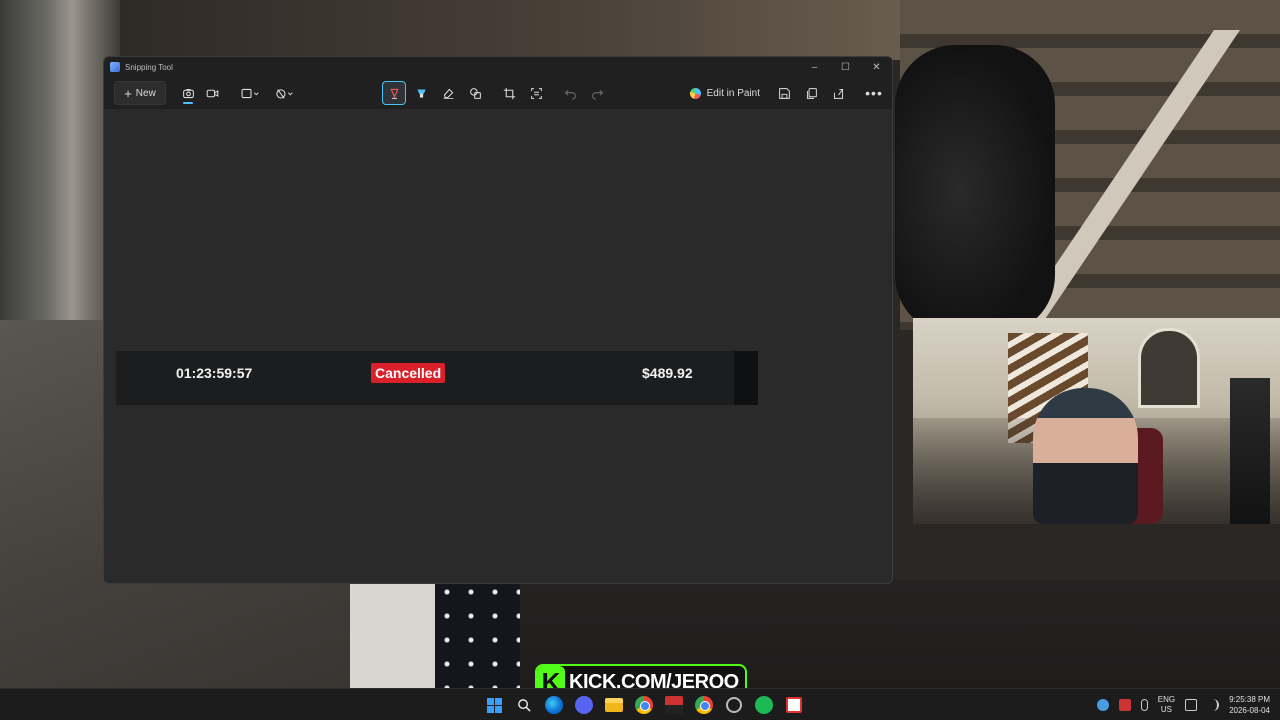 The height and width of the screenshot is (720, 1280). I want to click on snipping-tool-app-icon, so click(115, 67).